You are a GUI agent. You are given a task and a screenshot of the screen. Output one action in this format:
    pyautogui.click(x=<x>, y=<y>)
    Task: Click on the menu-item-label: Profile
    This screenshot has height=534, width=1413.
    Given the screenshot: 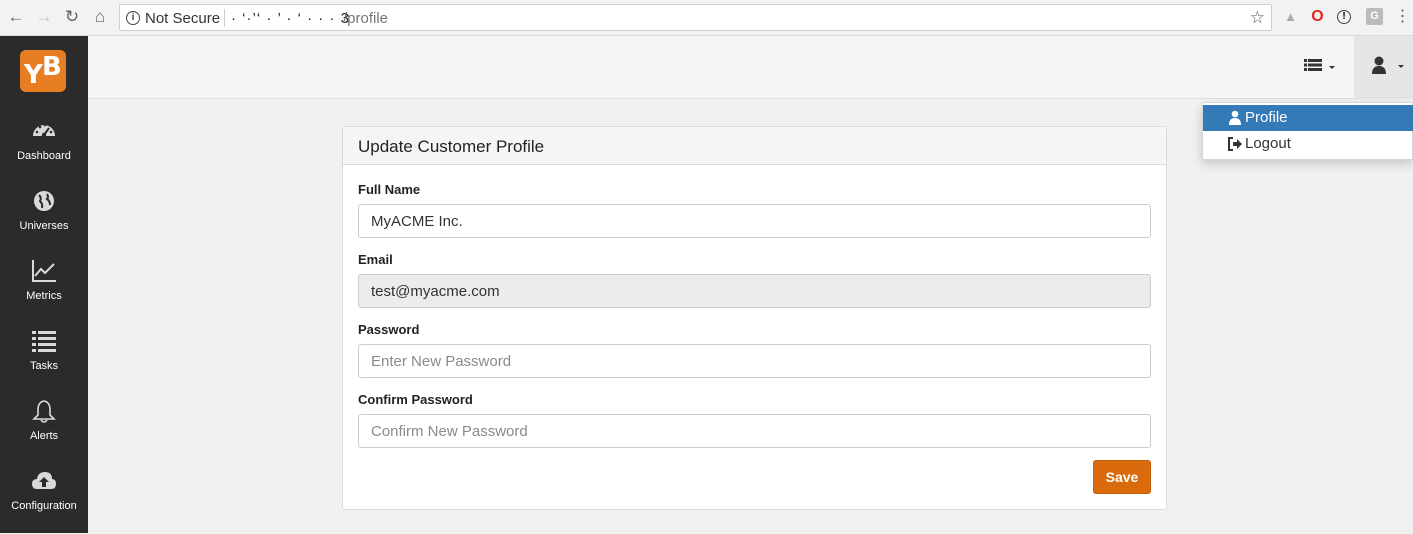 What is the action you would take?
    pyautogui.click(x=1266, y=117)
    